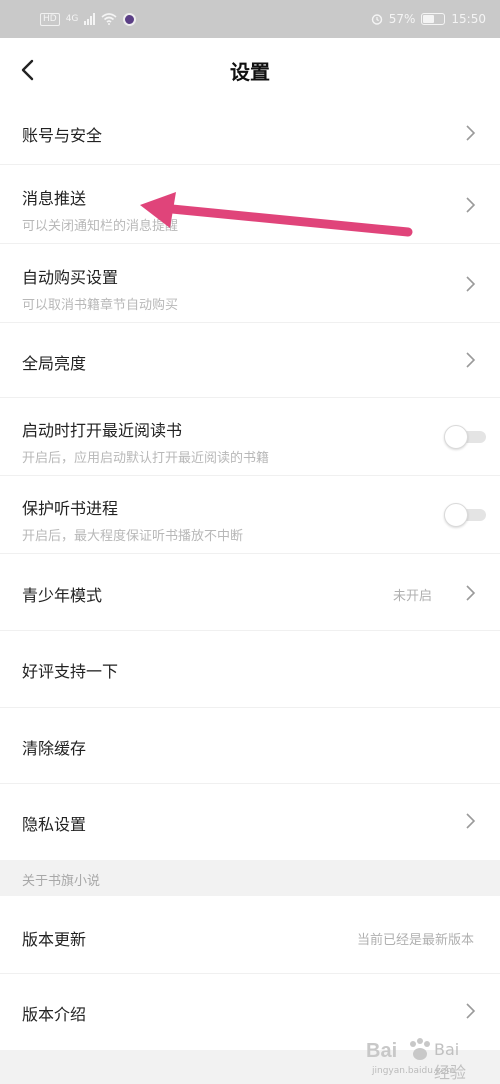  What do you see at coordinates (72, 19) in the screenshot?
I see `network-label: 4G` at bounding box center [72, 19].